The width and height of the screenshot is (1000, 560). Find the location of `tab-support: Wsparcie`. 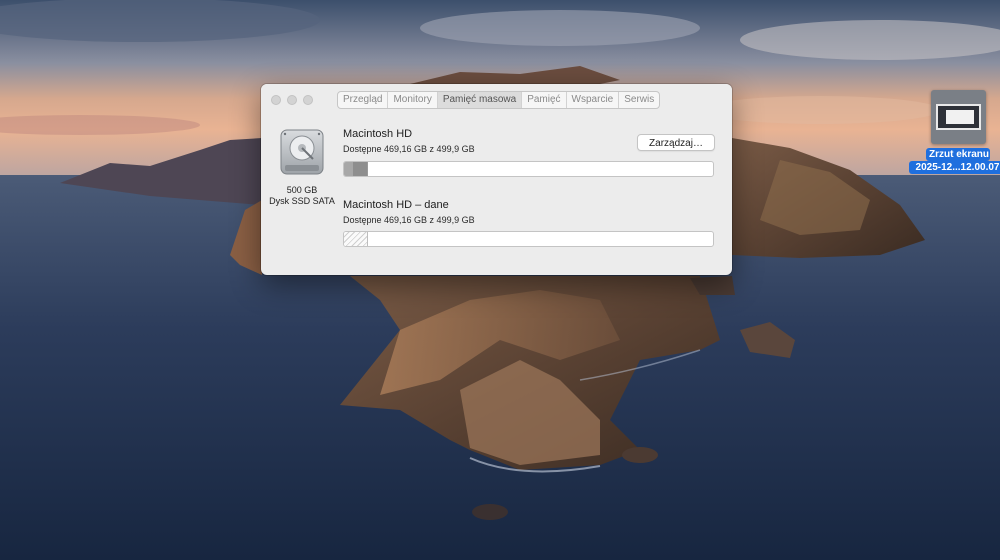

tab-support: Wsparcie is located at coordinates (592, 100).